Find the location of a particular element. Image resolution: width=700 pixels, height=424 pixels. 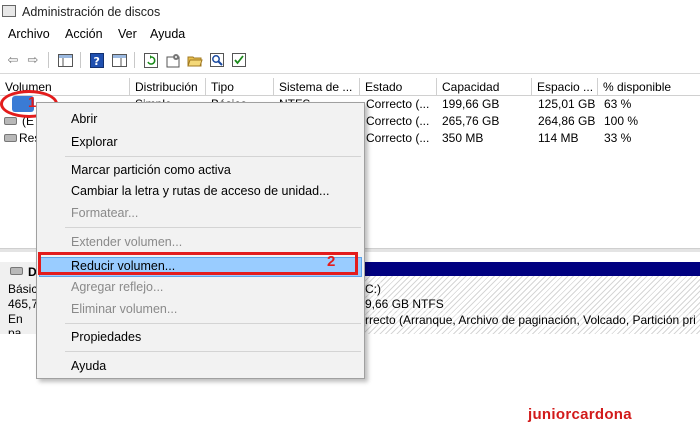

console-tree-icon is located at coordinates (65, 60).